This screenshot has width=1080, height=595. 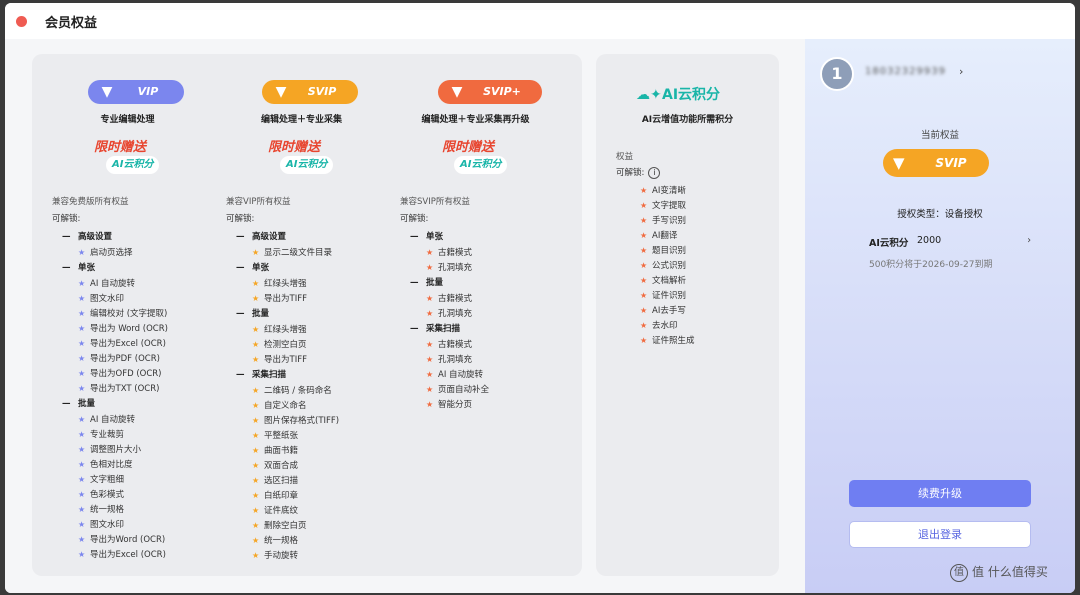 What do you see at coordinates (311, 555) in the screenshot?
I see `feature-item: ★ 手动旋转` at bounding box center [311, 555].